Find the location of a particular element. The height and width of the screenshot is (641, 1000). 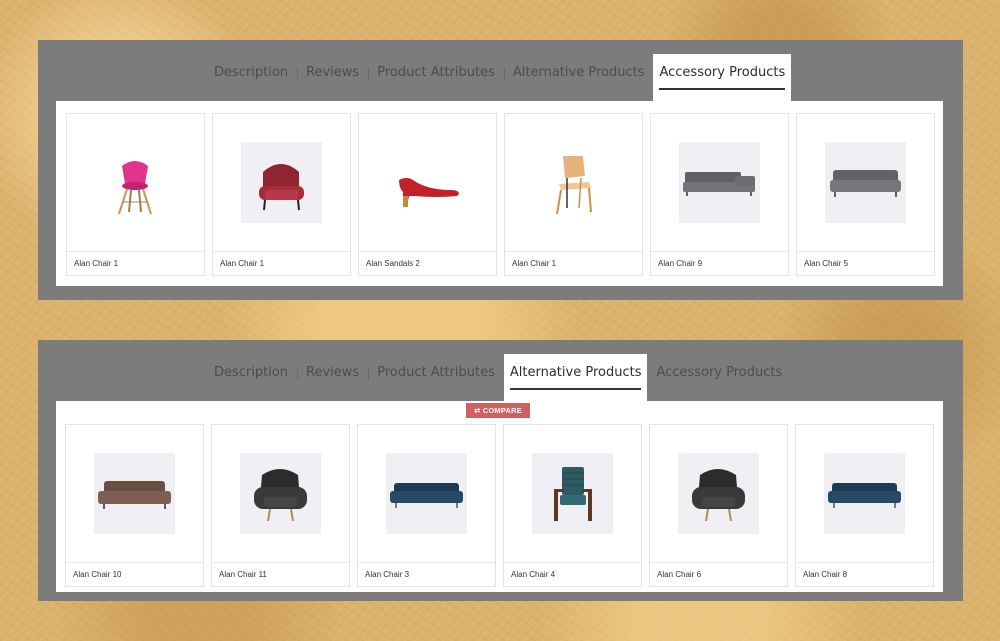

product-name: Alan Chair 9 is located at coordinates (719, 263).